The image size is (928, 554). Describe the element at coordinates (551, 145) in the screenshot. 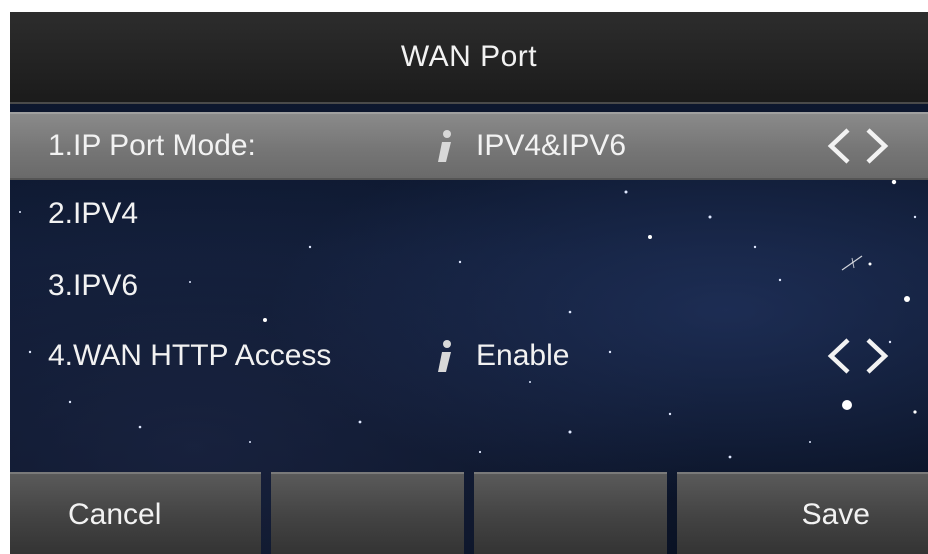

I see `menu-item-value: IPV4&IPV6` at that location.